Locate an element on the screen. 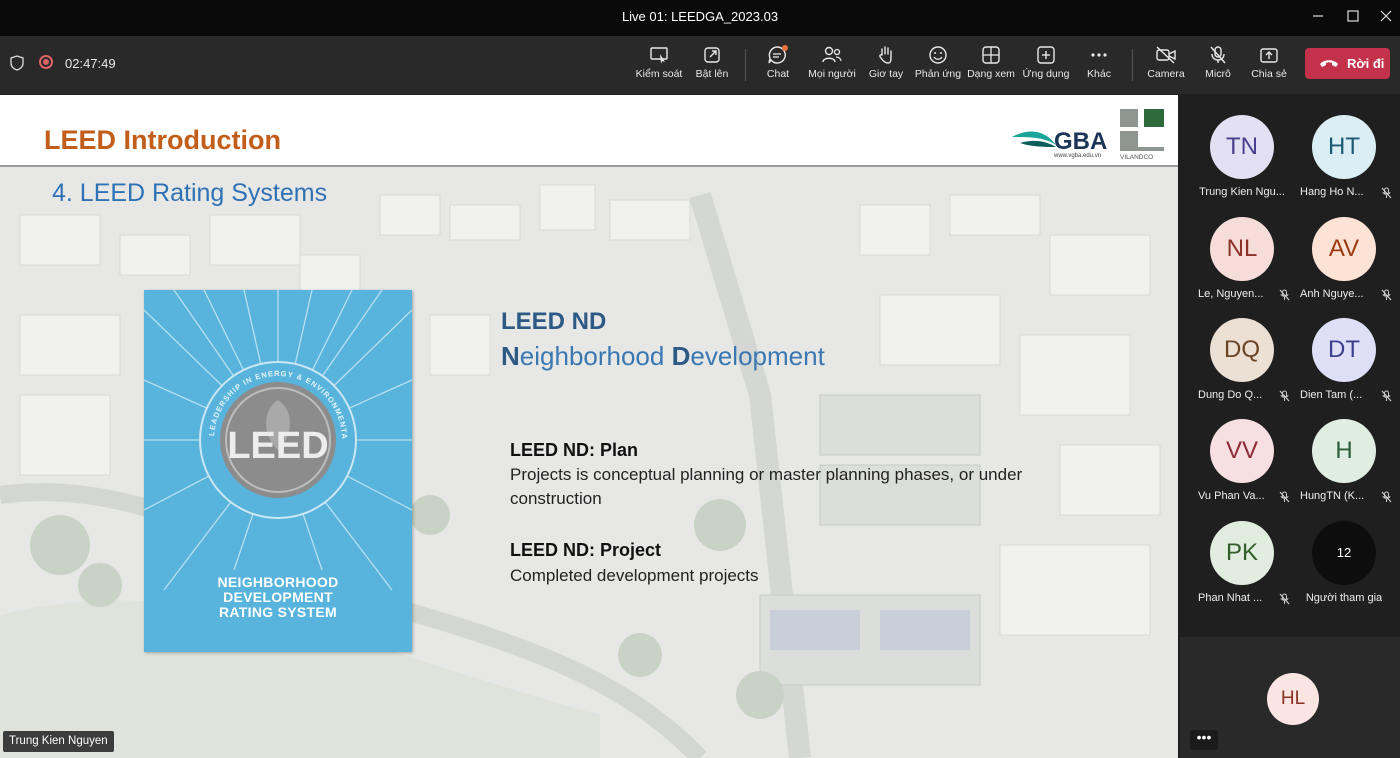  chat-button: Chat is located at coordinates (778, 65).